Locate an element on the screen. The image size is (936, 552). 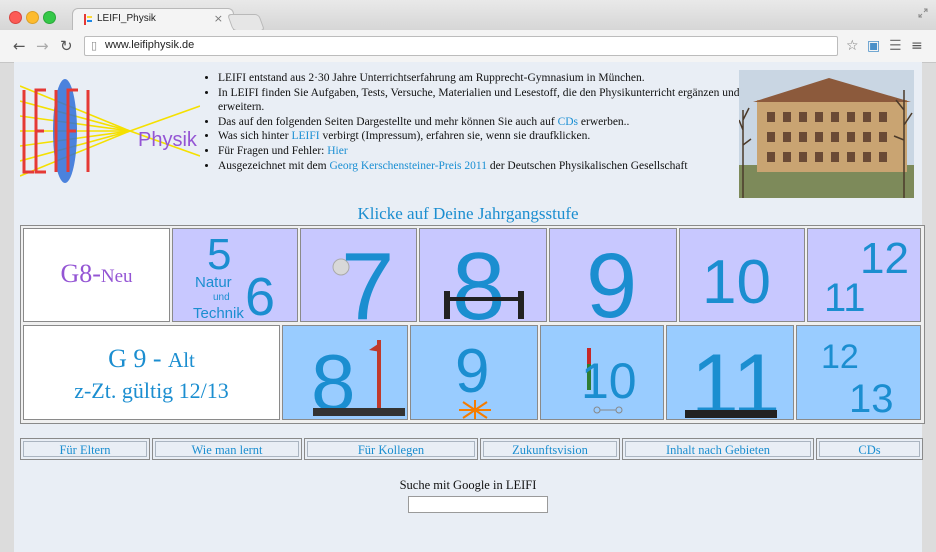
g9-grade-11-number: 11 is located at coordinates (735, 378).